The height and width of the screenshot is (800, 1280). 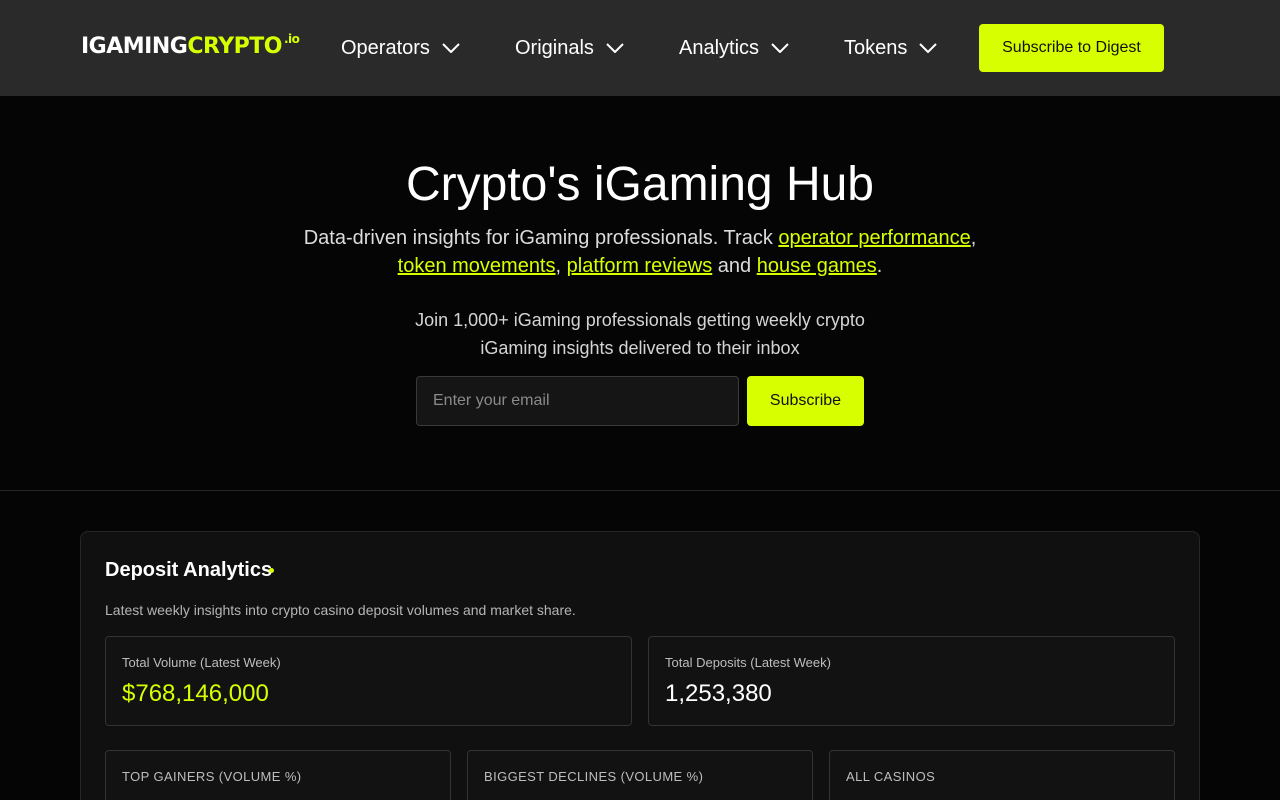 I want to click on stat-value: 1,253,380, so click(x=718, y=693).